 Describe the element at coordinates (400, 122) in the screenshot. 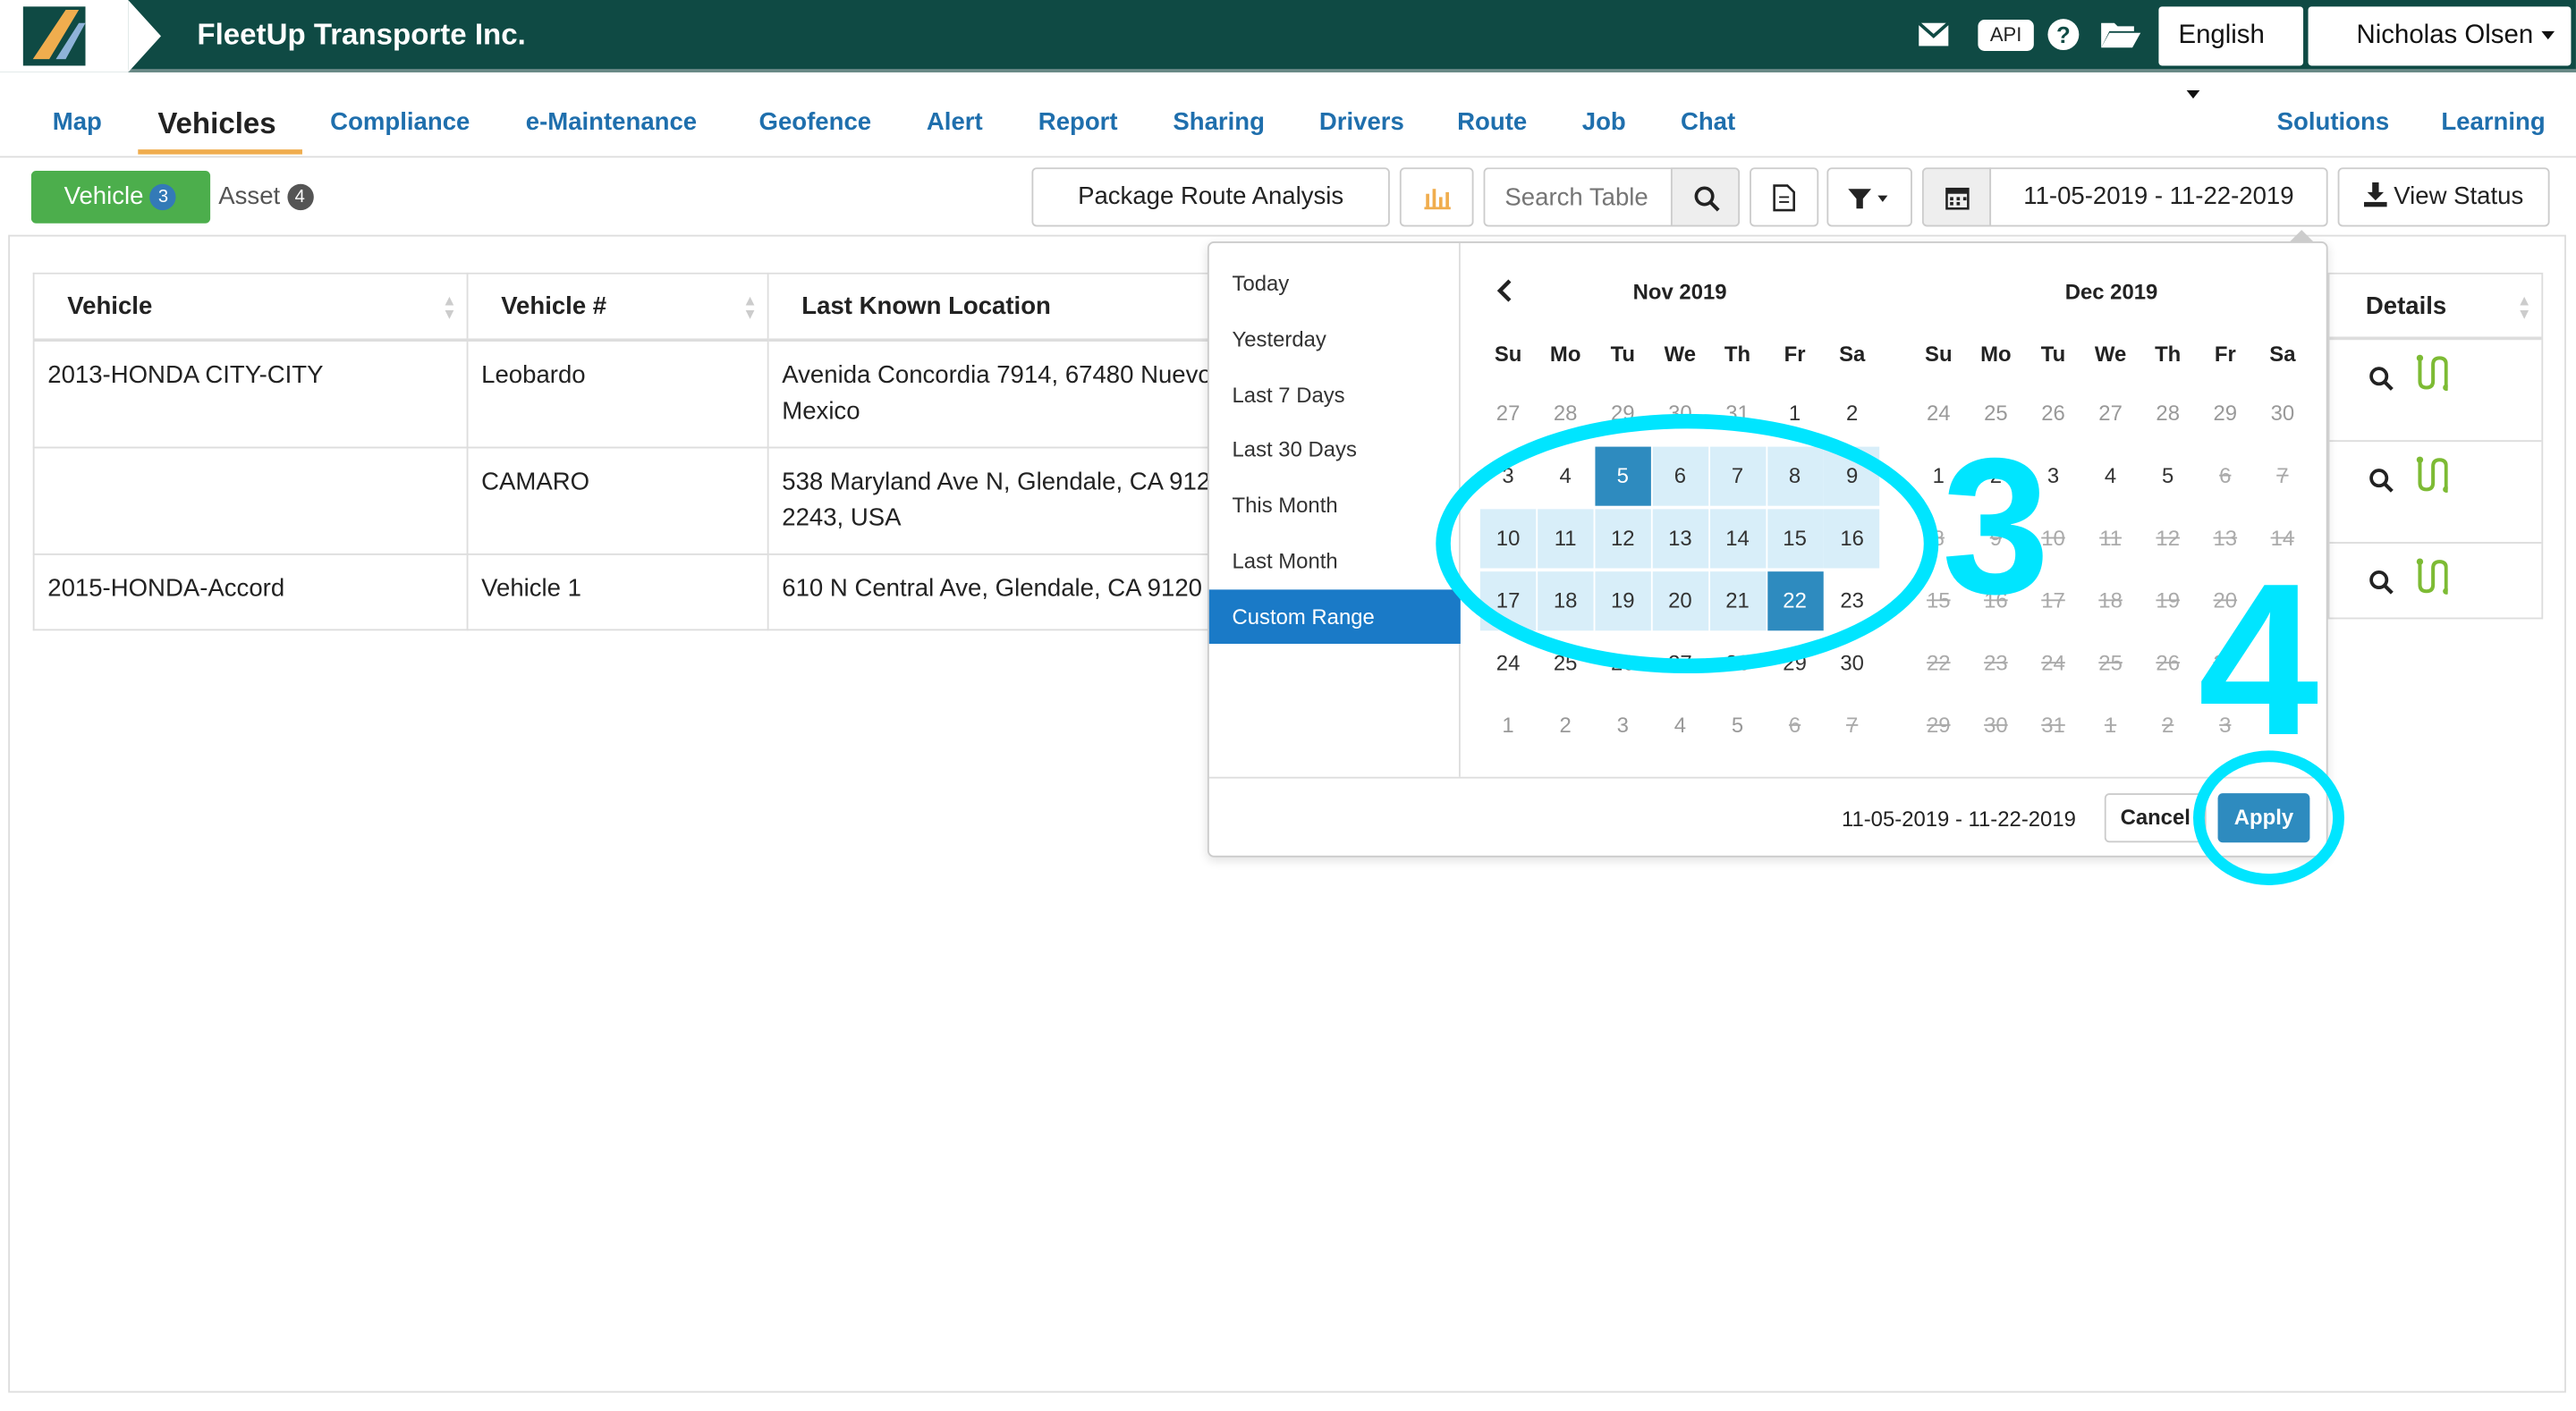

I see `nav-compliance: Compliance` at that location.